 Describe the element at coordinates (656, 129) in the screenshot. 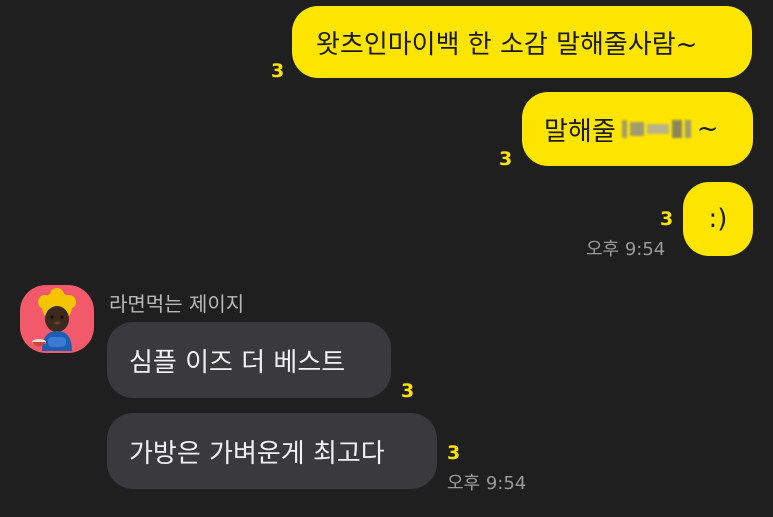

I see `redacted-name` at that location.